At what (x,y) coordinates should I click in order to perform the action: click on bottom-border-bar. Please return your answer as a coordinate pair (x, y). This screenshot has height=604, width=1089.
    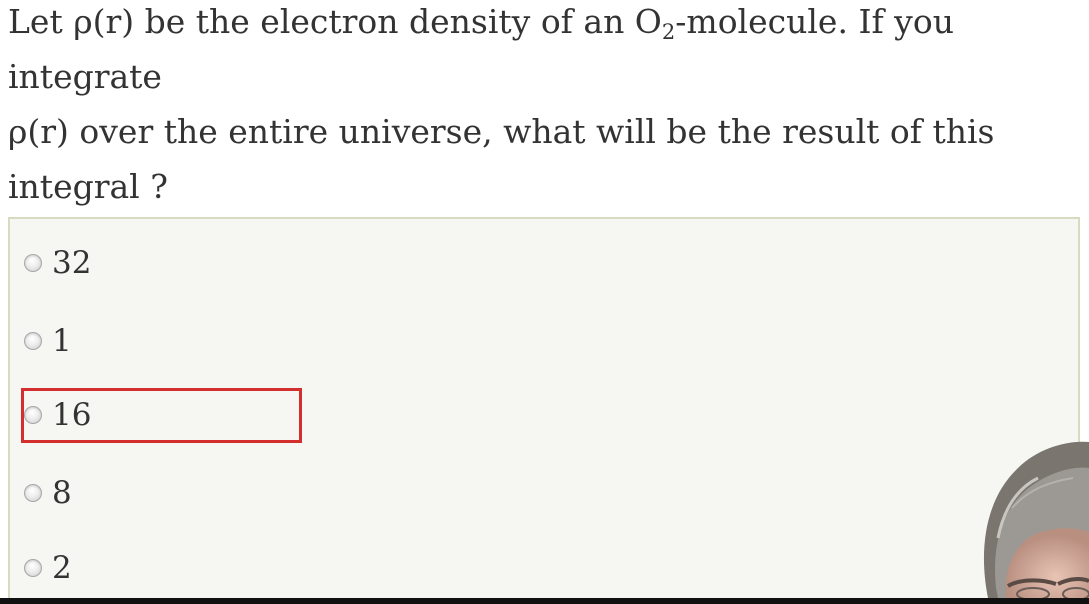
    Looking at the image, I should click on (544, 601).